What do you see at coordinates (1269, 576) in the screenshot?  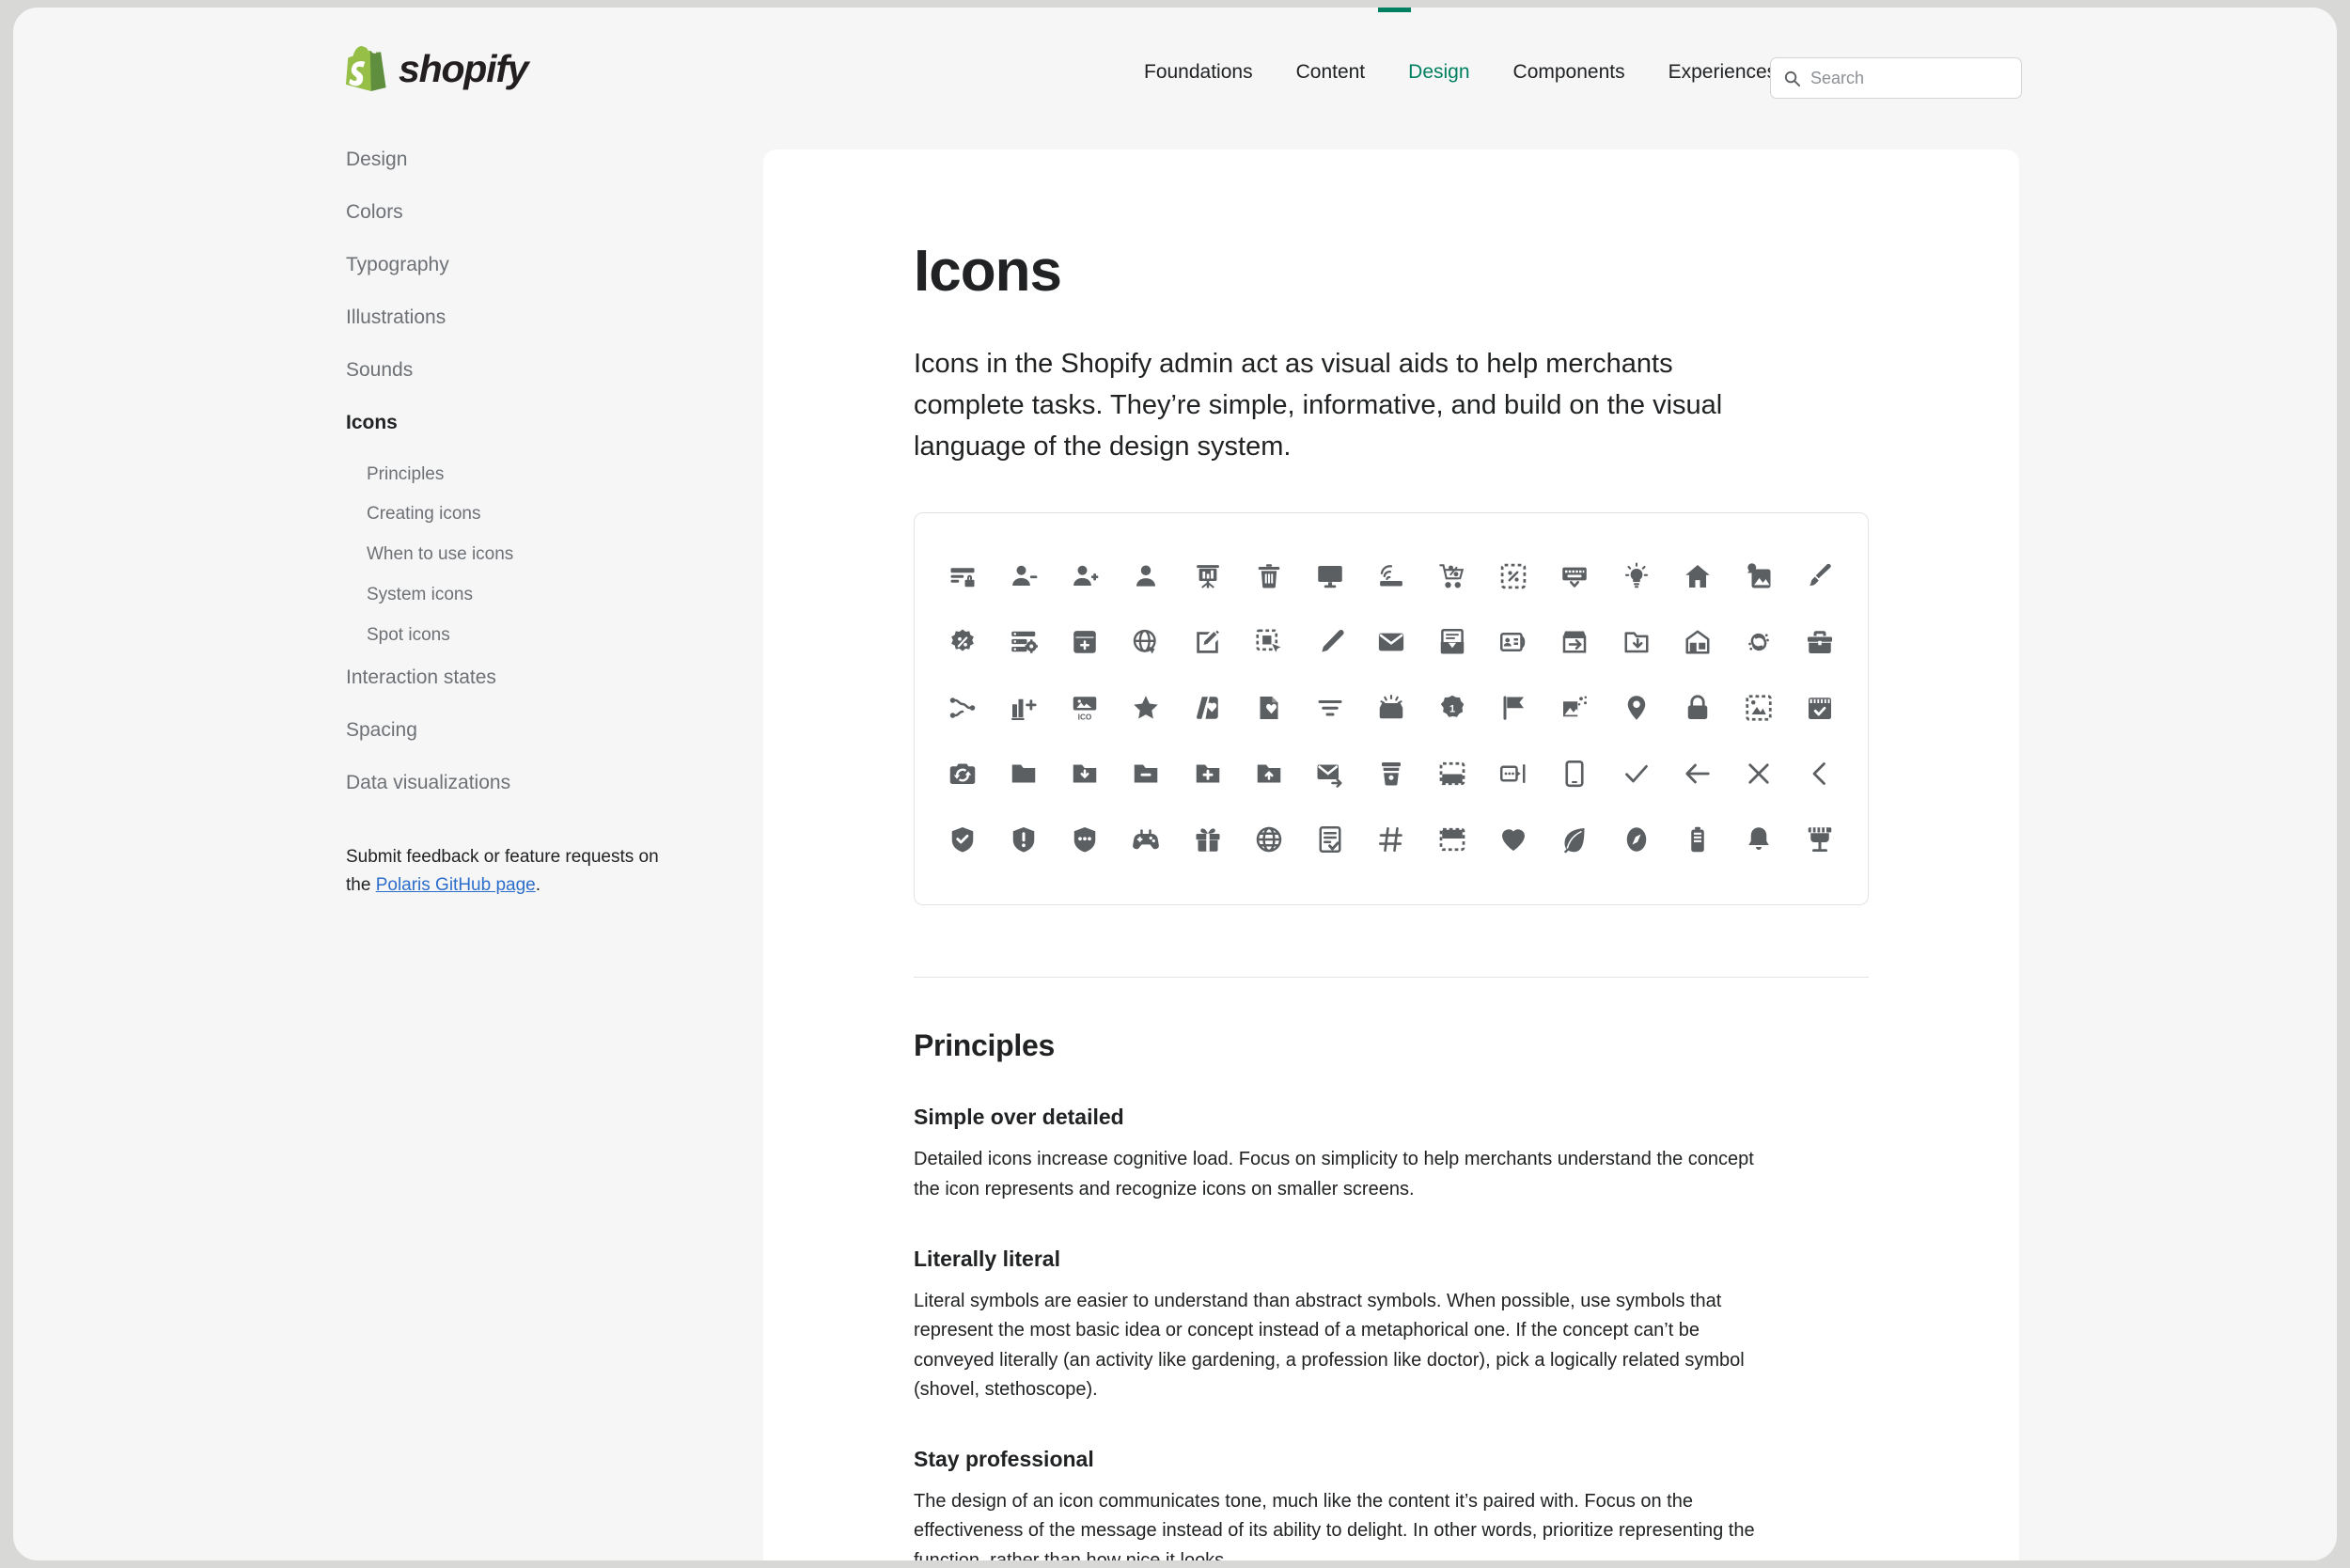 I see `delete-icon` at bounding box center [1269, 576].